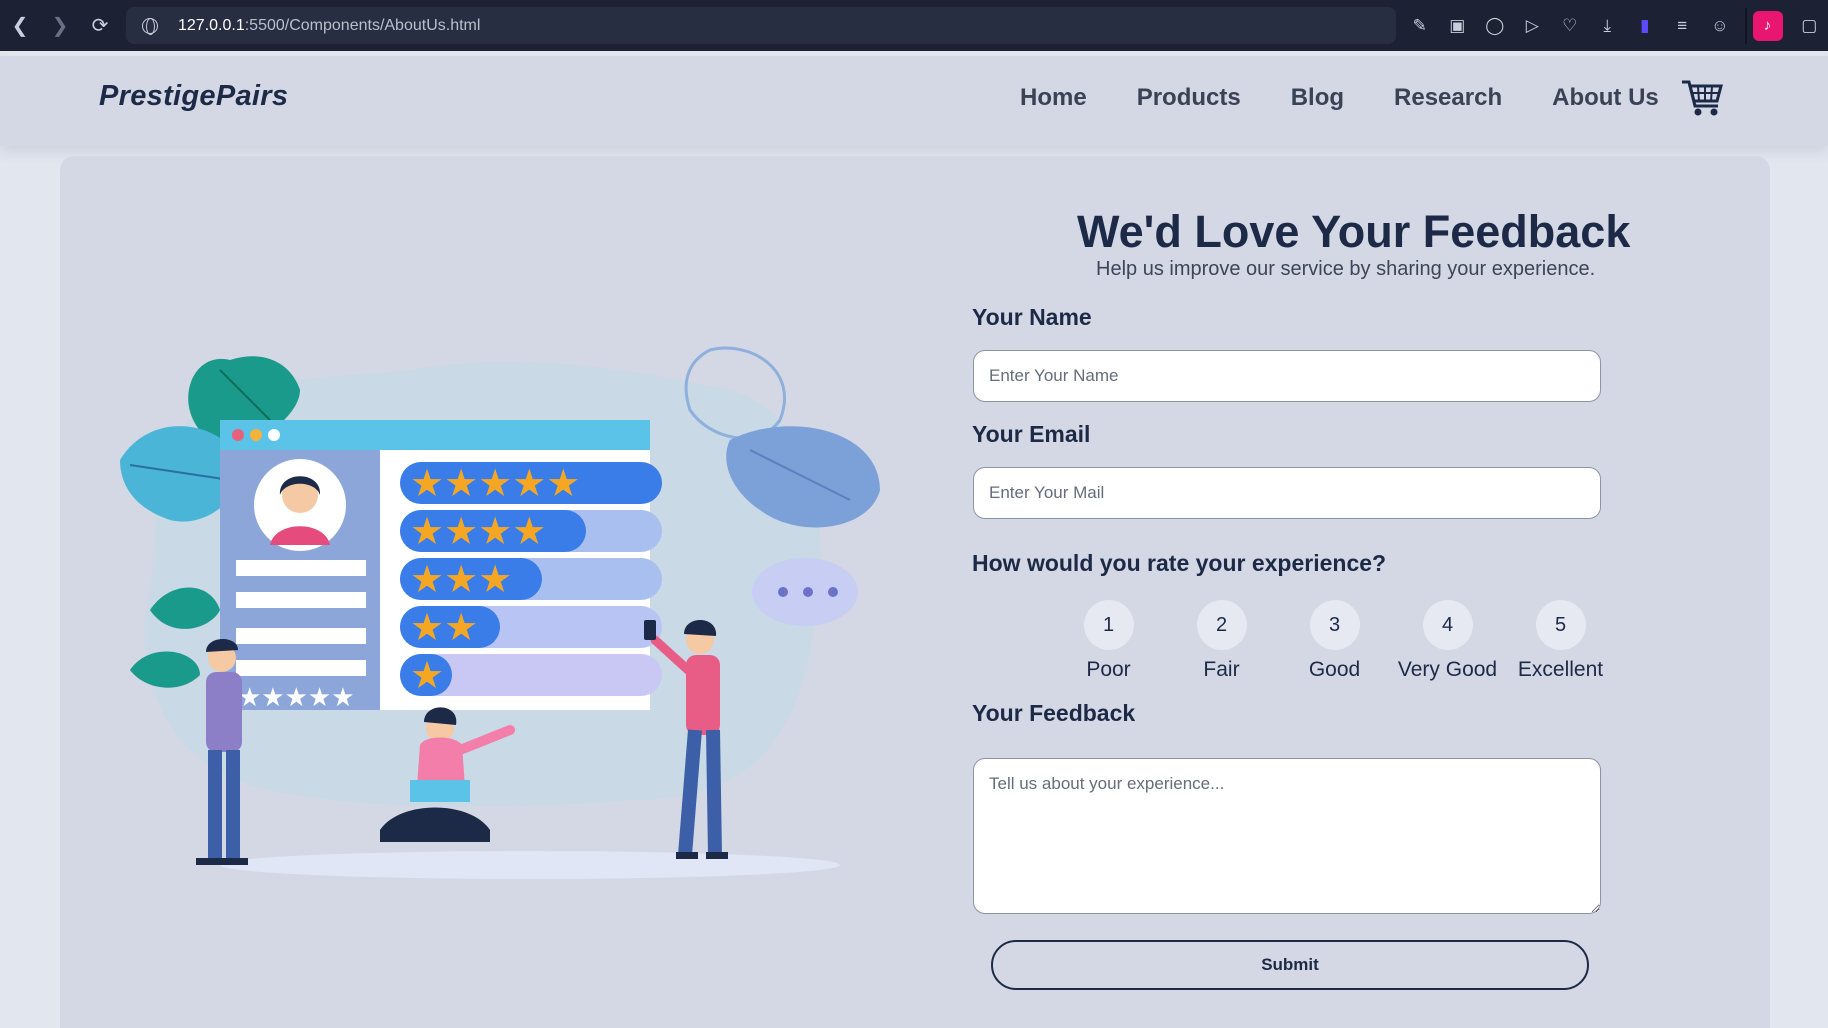 The image size is (1828, 1028). I want to click on brand-logo: PrestigePairs, so click(193, 96).